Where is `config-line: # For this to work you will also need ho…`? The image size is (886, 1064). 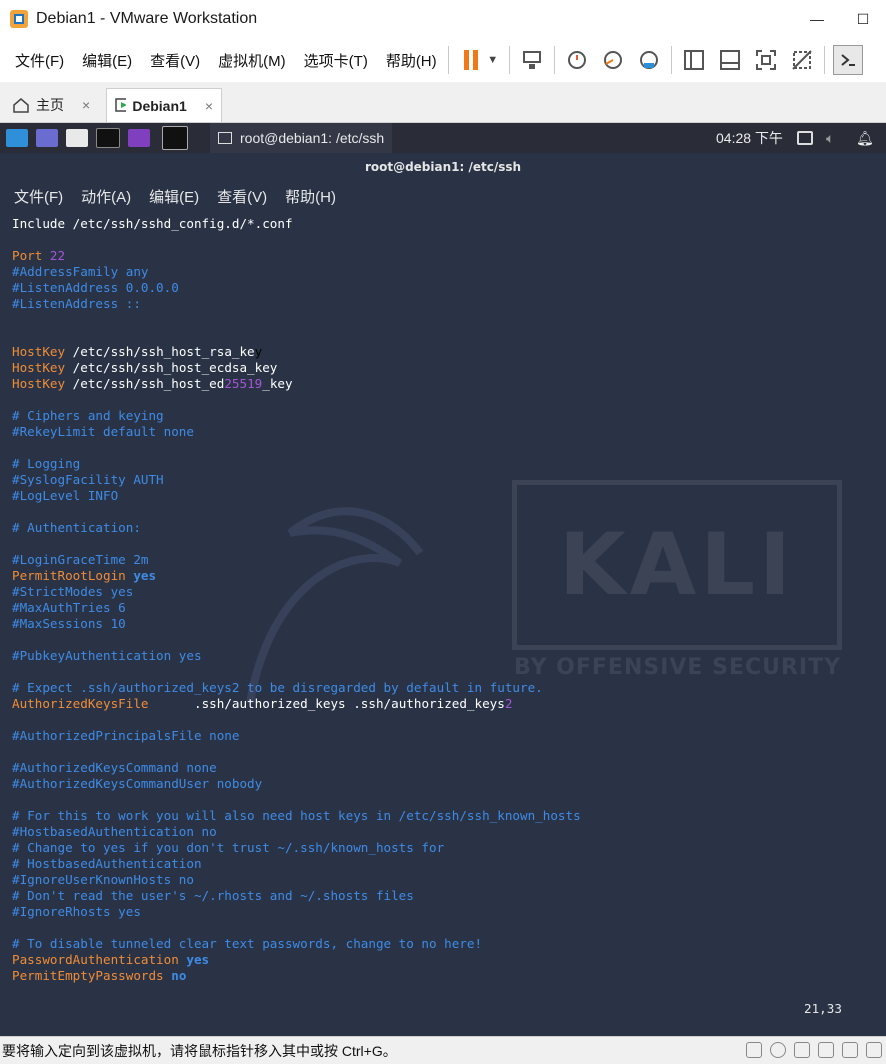
config-line: # For this to work you will also need ho… is located at coordinates (442, 816).